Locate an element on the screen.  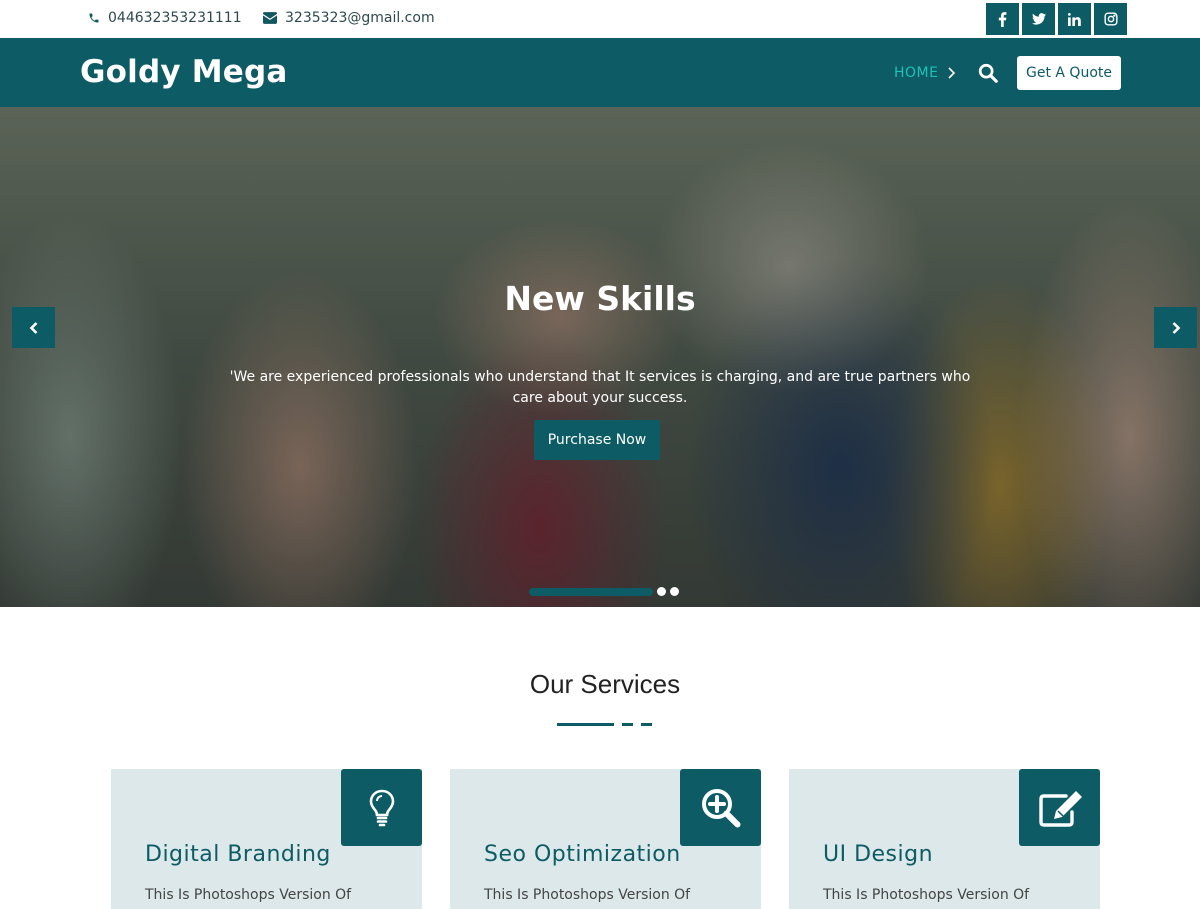
social-links is located at coordinates (1056, 19).